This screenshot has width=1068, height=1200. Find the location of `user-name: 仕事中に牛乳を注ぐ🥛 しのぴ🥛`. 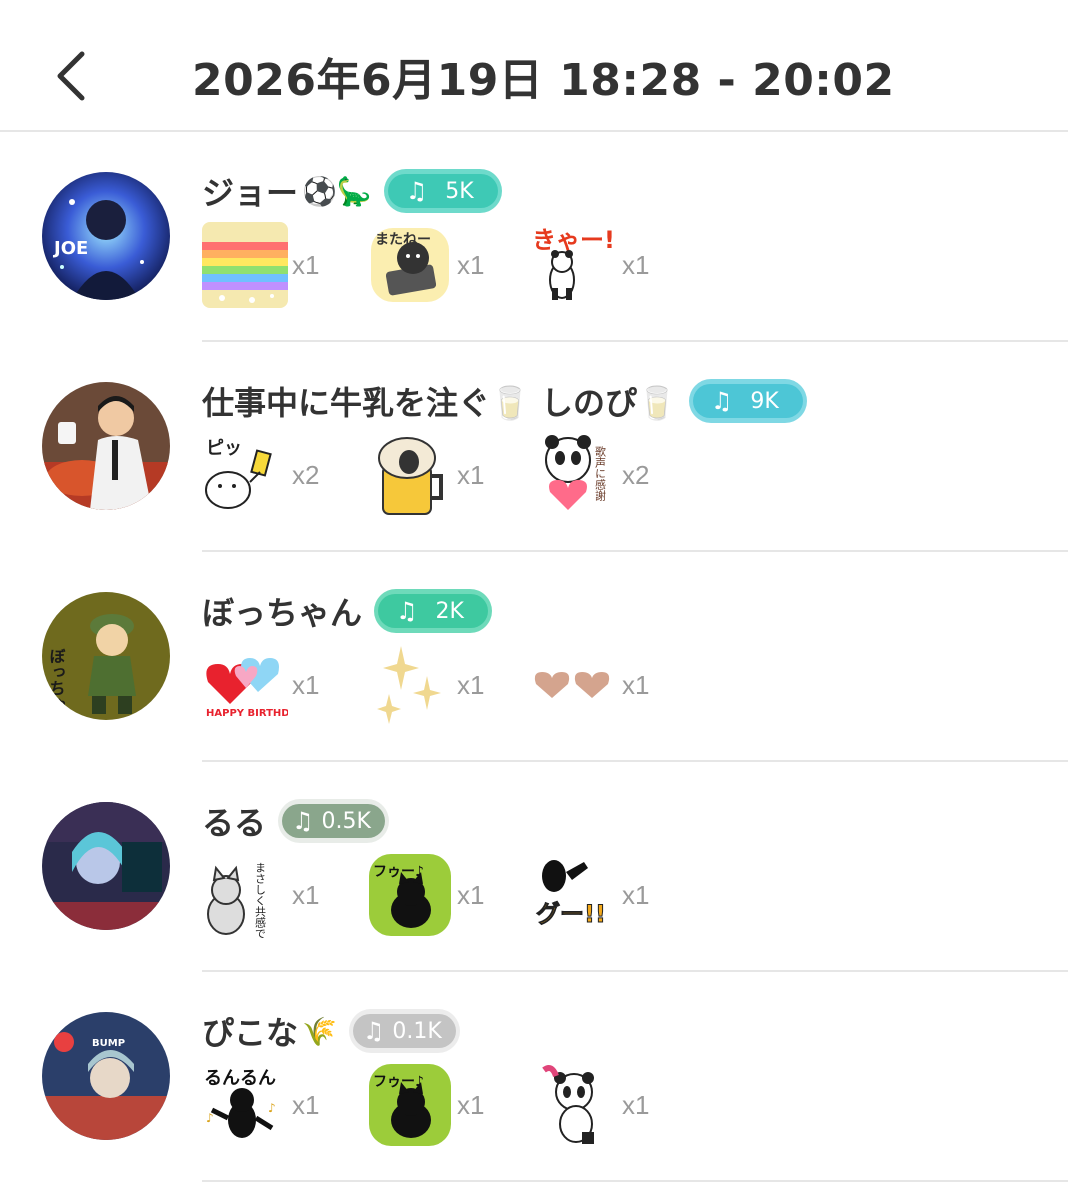

user-name: 仕事中に牛乳を注ぐ🥛 しのぴ🥛 is located at coordinates (439, 403).